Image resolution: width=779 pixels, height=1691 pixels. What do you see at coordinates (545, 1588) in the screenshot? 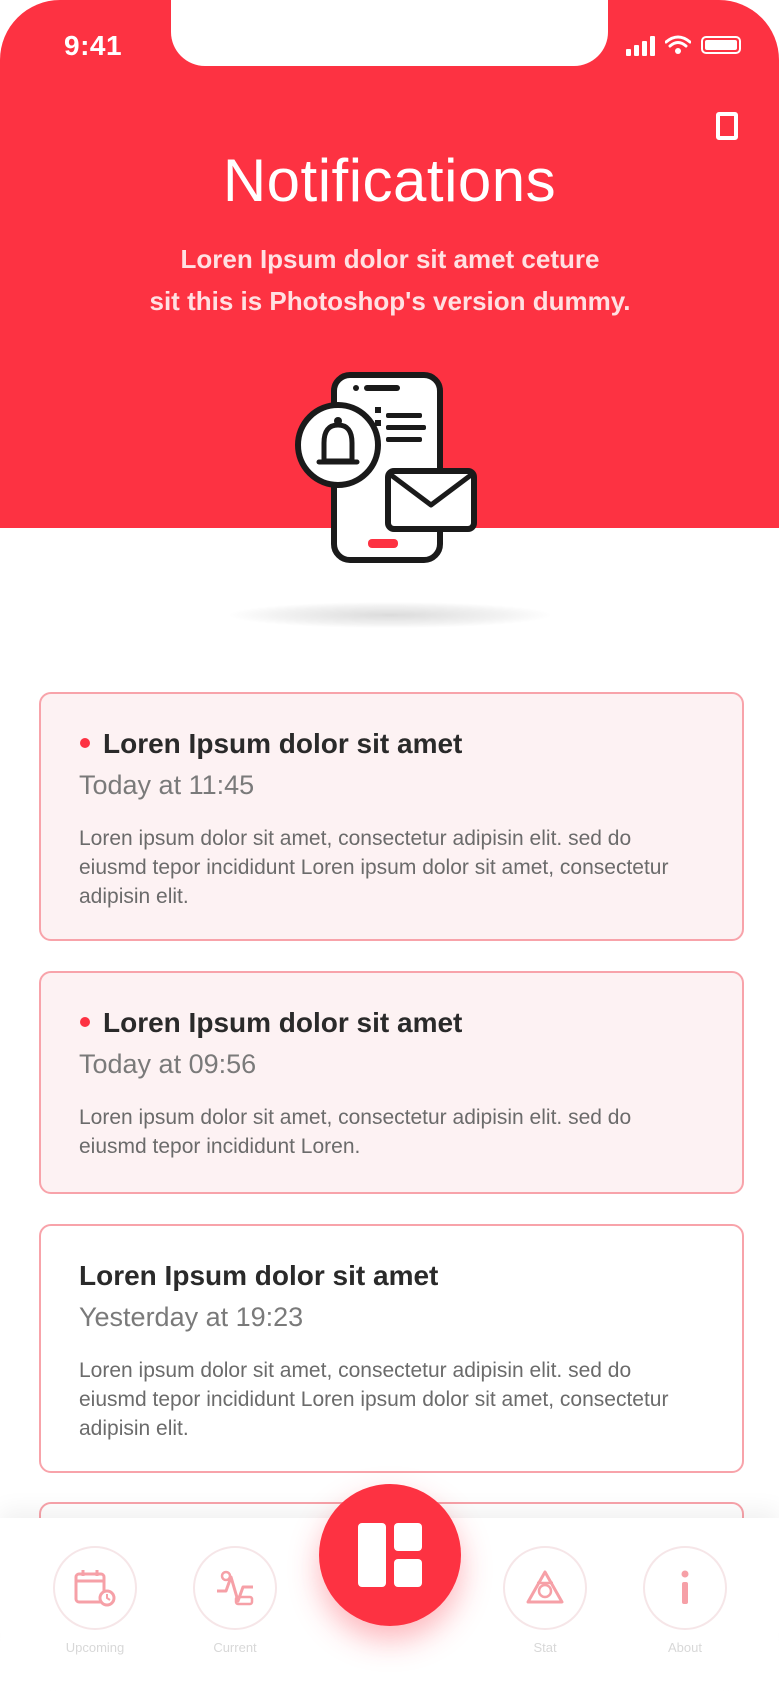
I see `chart-icon` at bounding box center [545, 1588].